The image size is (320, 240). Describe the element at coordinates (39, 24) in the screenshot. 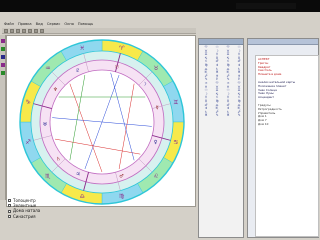

I see `menu-item-view: Вид` at that location.